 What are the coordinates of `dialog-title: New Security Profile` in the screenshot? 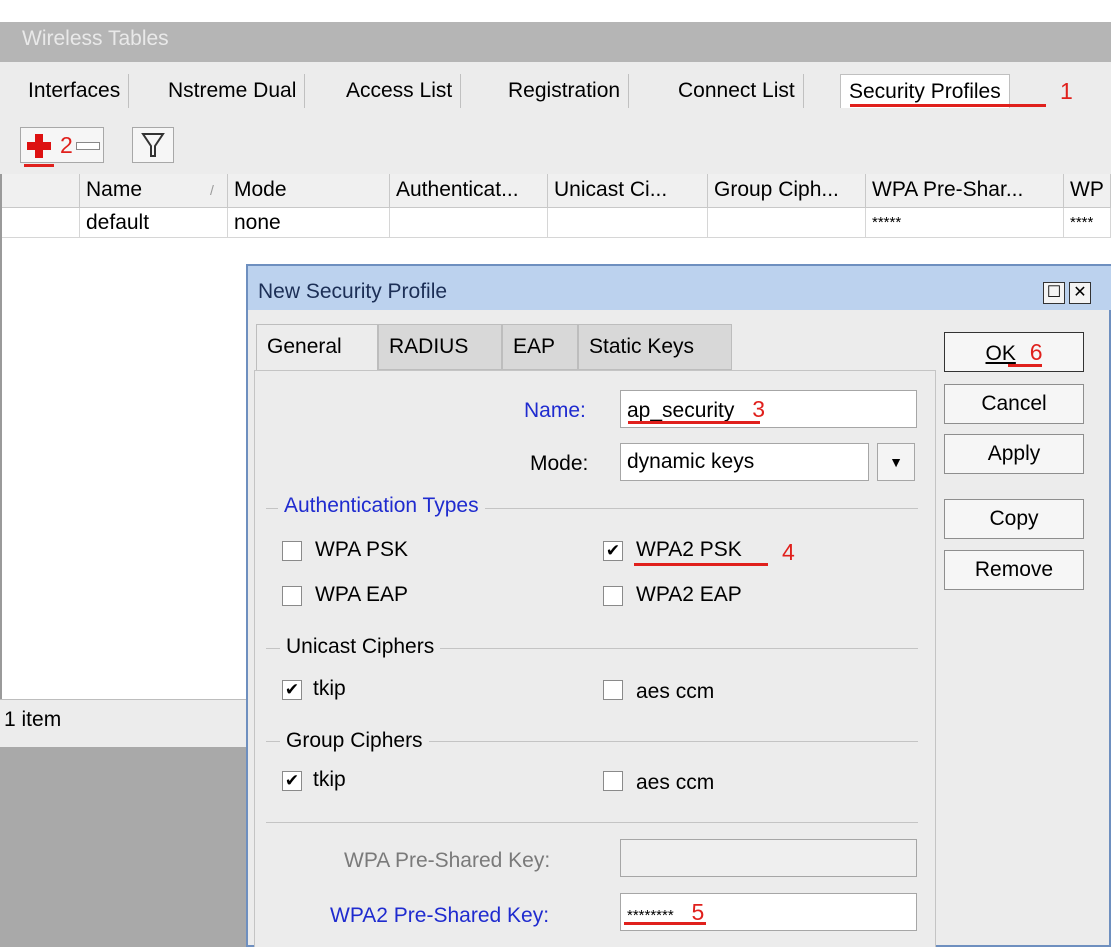 It's located at (353, 291).